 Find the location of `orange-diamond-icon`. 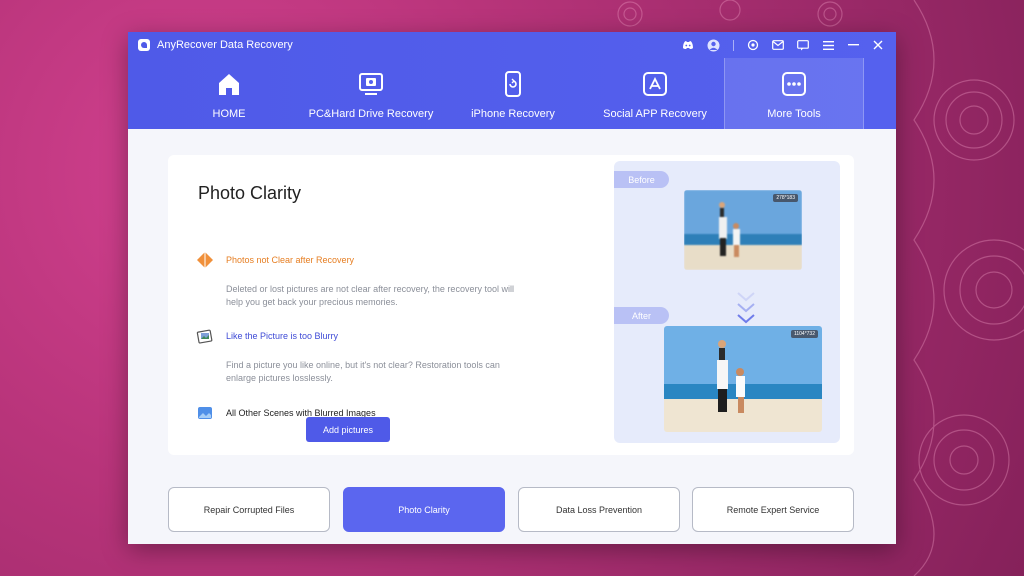

orange-diamond-icon is located at coordinates (205, 260).